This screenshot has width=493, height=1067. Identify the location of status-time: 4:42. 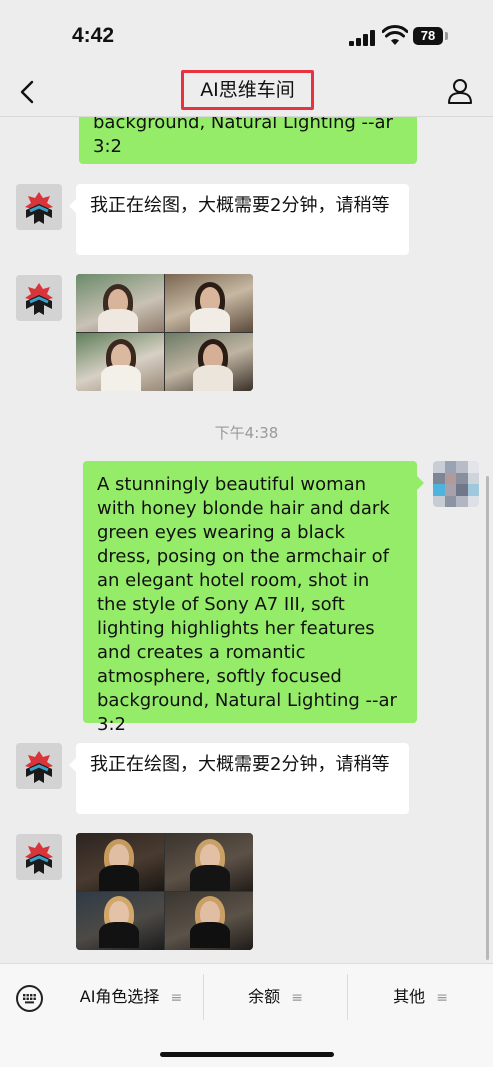
(93, 35).